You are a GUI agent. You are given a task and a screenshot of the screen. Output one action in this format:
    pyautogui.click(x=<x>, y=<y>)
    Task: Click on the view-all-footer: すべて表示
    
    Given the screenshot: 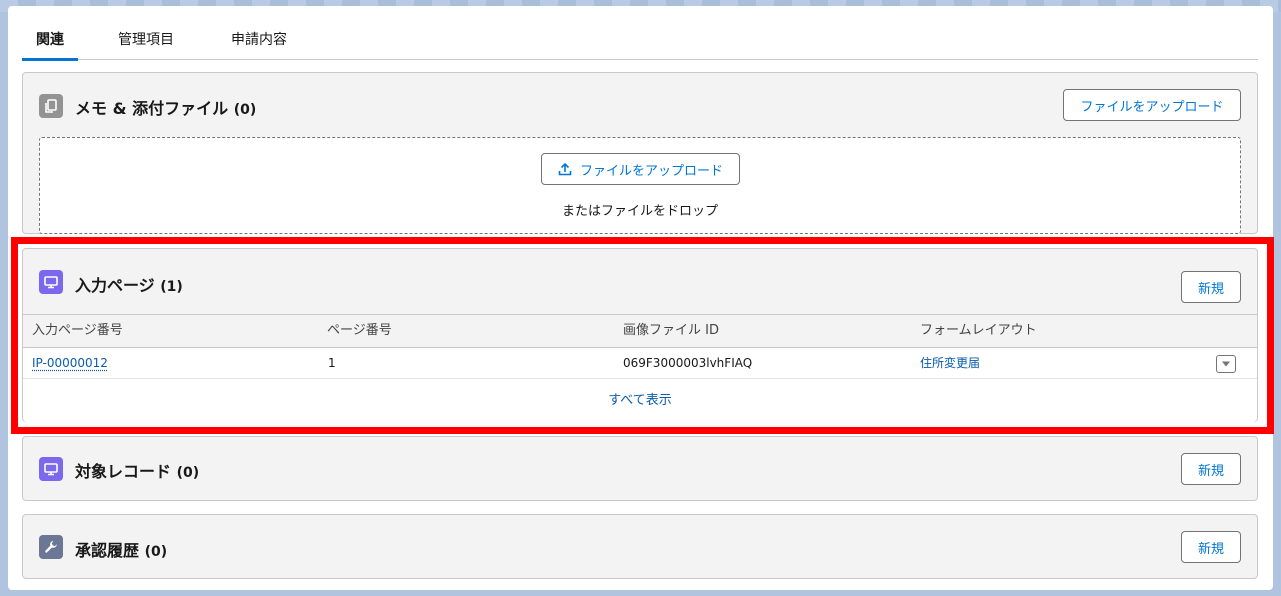 What is the action you would take?
    pyautogui.click(x=640, y=400)
    